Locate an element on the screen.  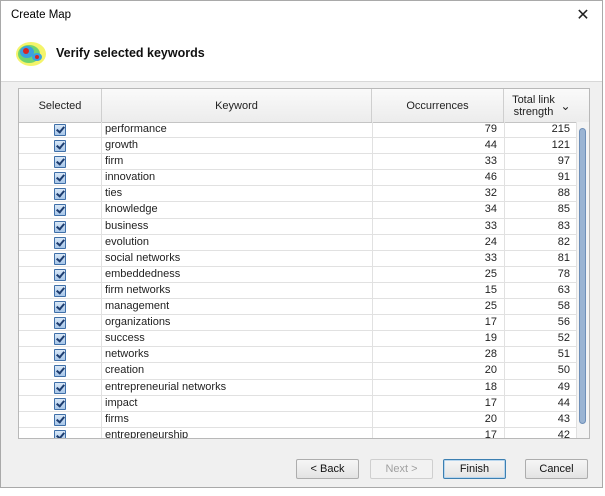
link-strength-cell: 91 is located at coordinates (563, 177).